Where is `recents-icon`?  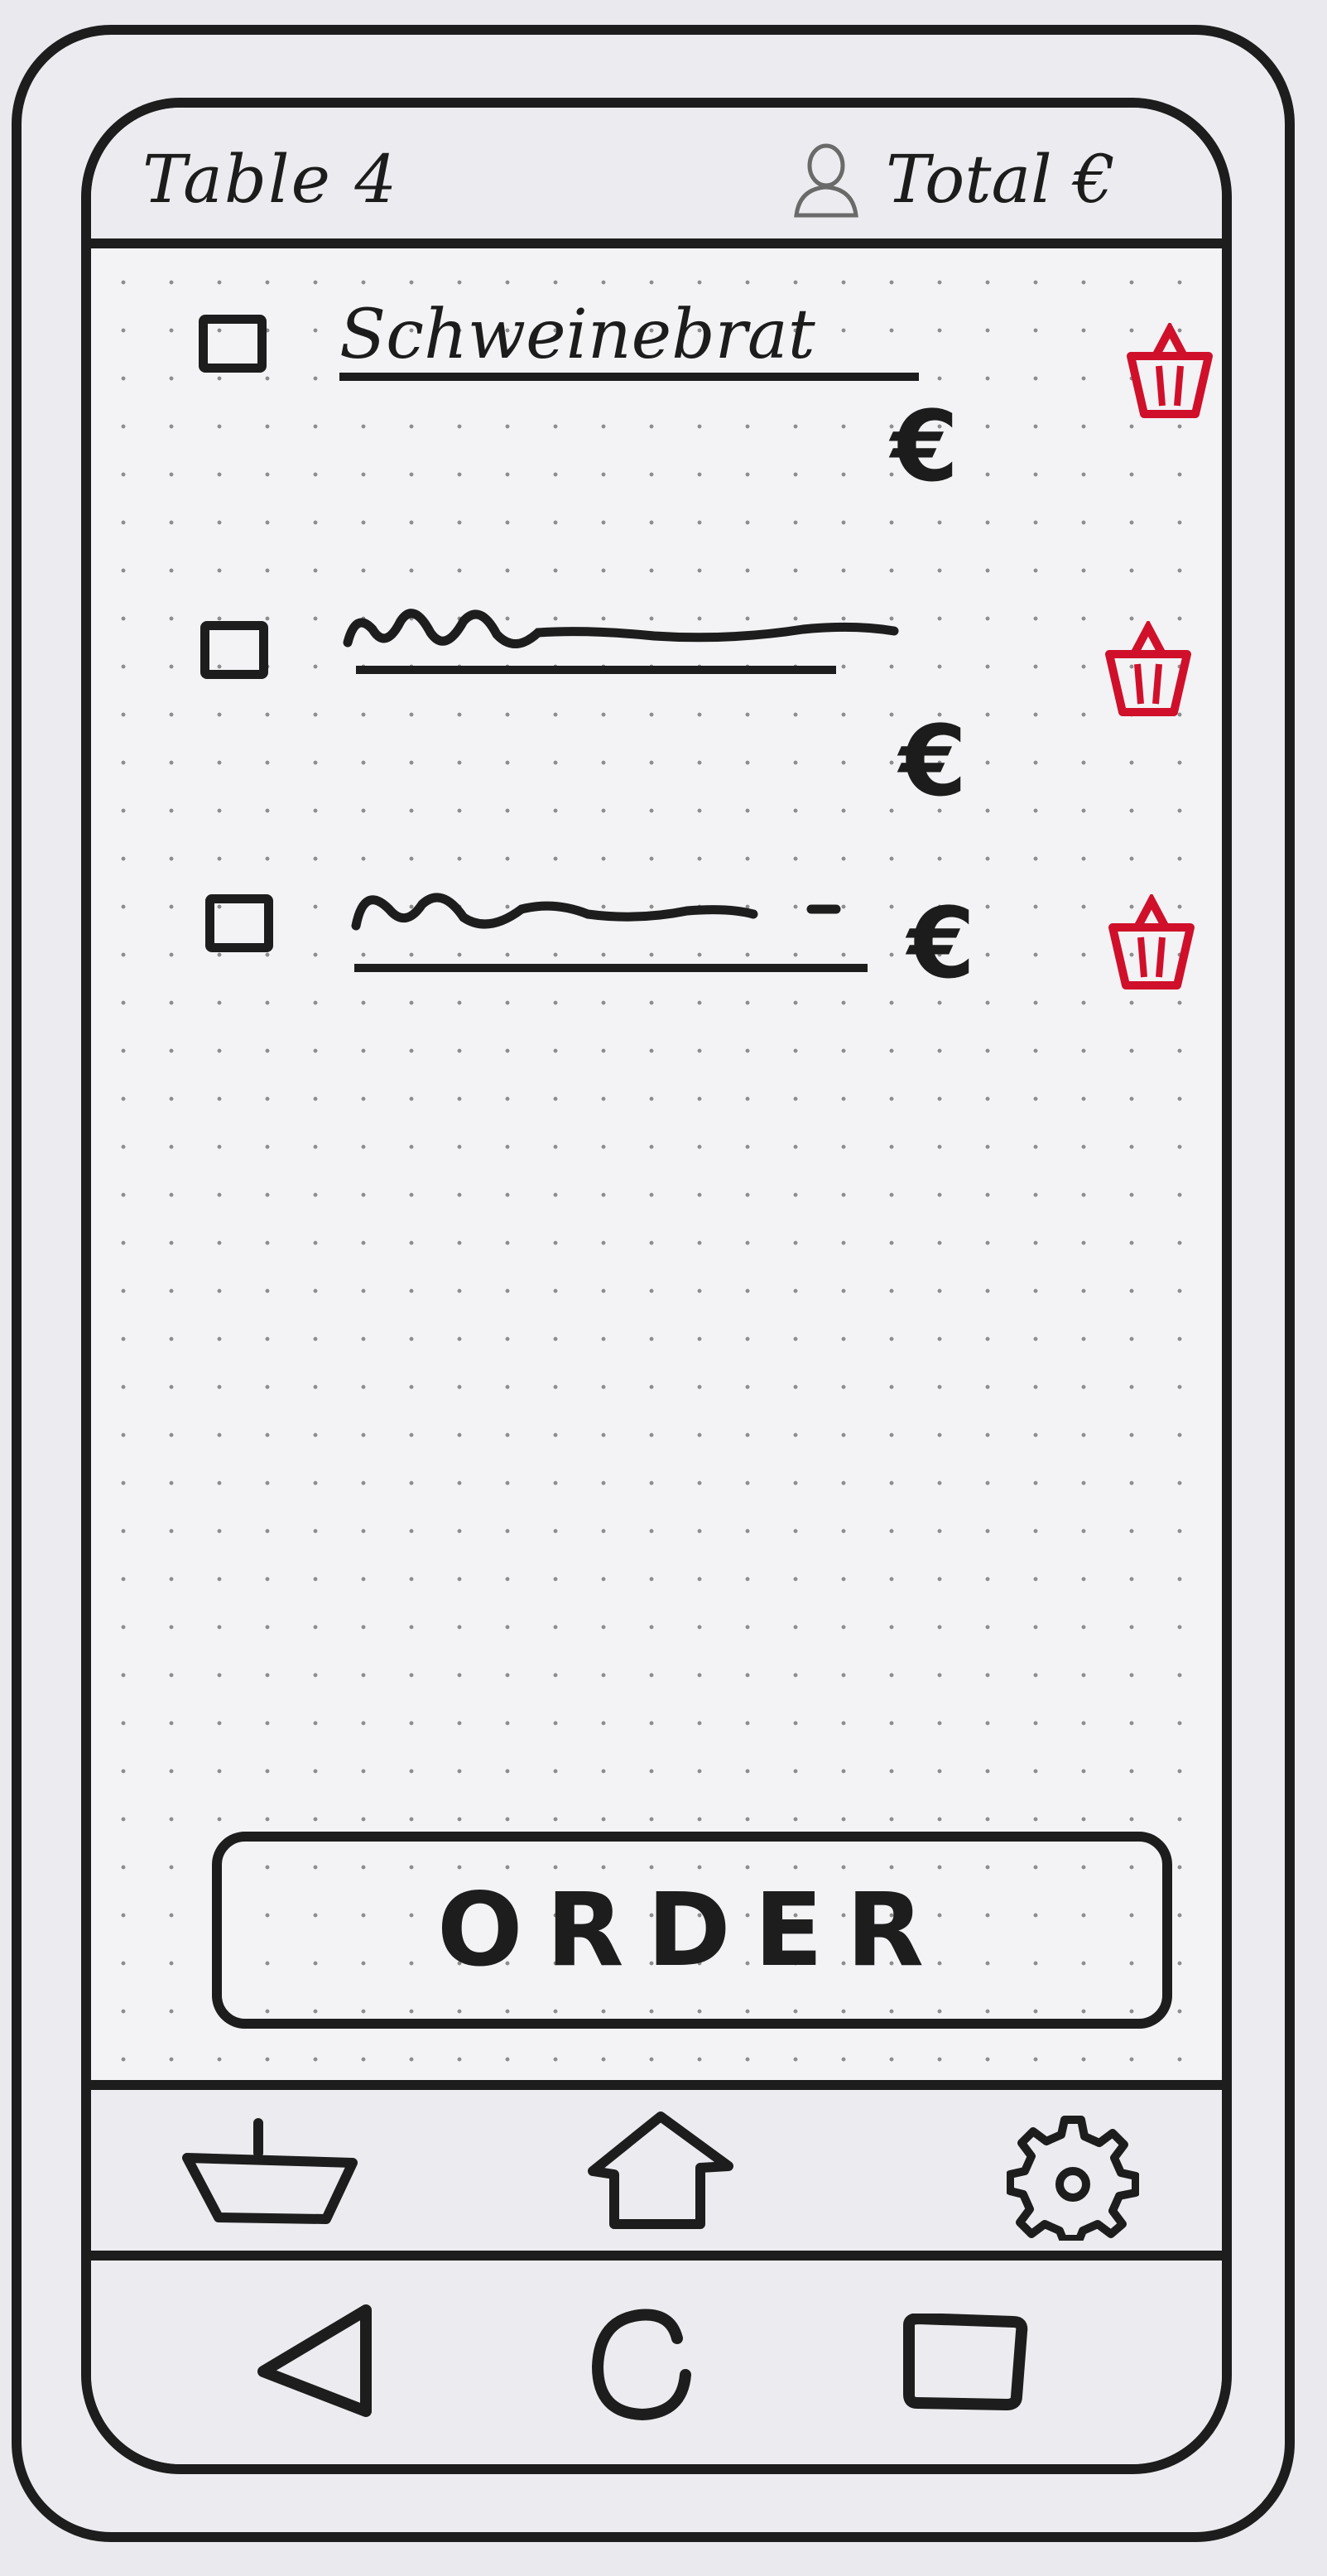 recents-icon is located at coordinates (967, 2364).